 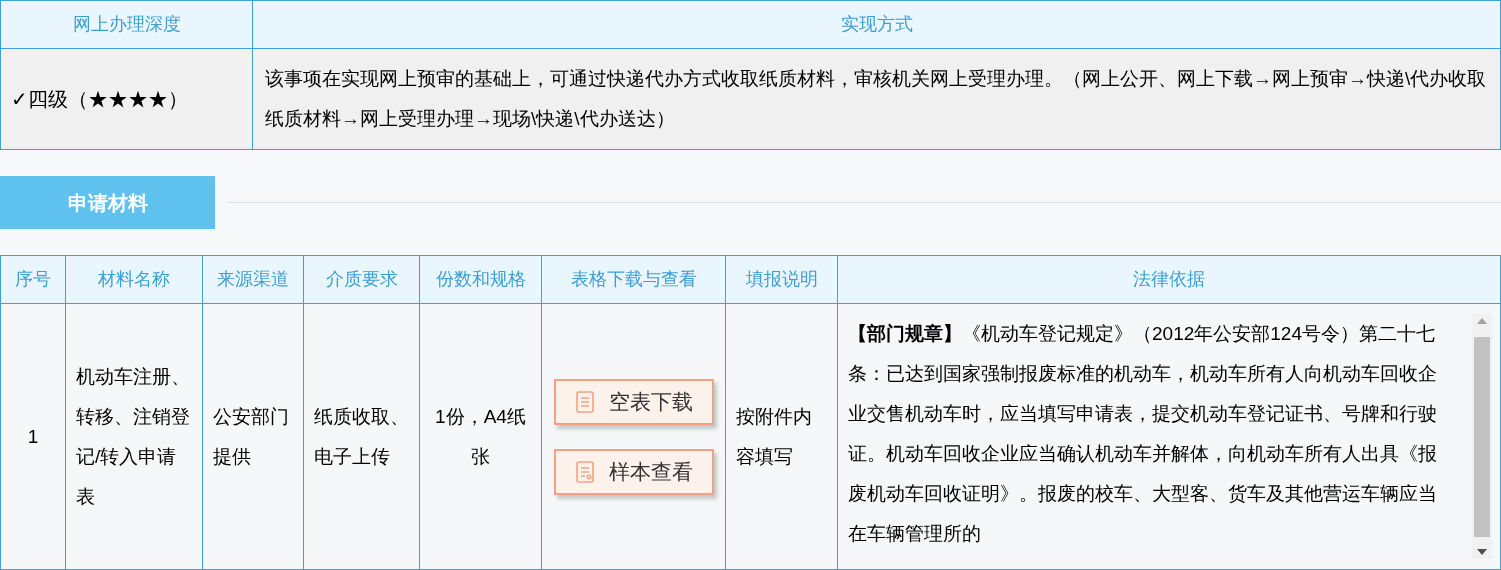 What do you see at coordinates (781, 279) in the screenshot?
I see `column-header: 填报说明` at bounding box center [781, 279].